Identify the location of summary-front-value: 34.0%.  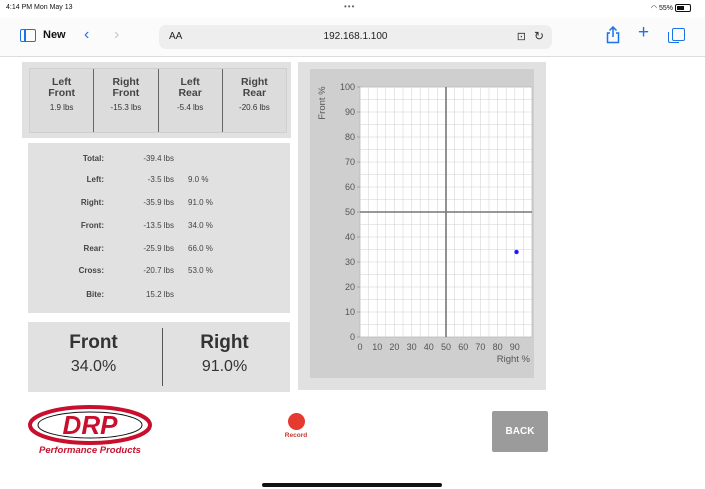
(93, 366).